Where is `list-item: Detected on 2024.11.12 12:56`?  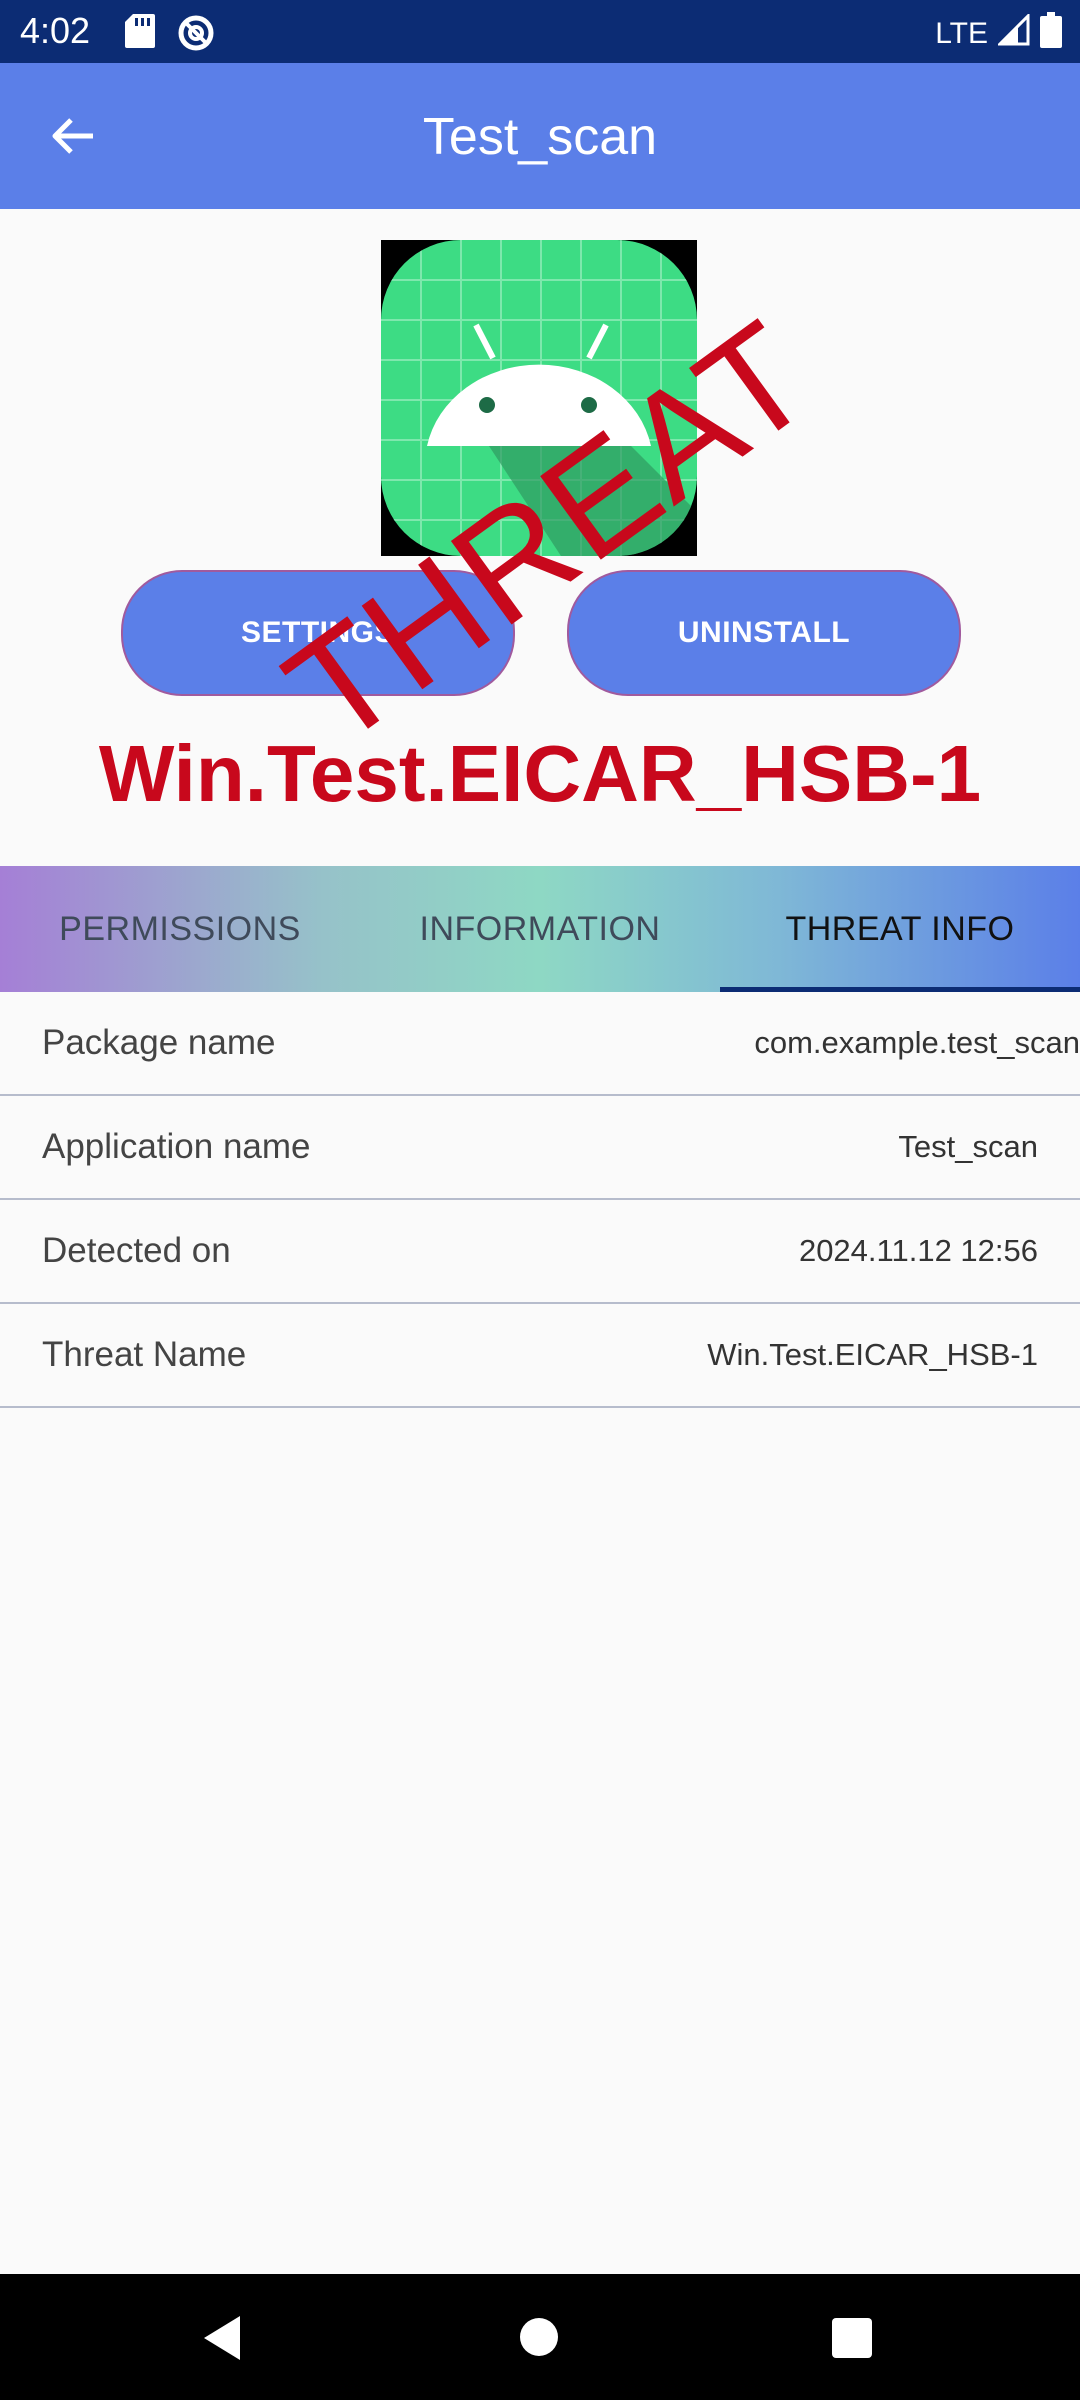 list-item: Detected on 2024.11.12 12:56 is located at coordinates (540, 1252).